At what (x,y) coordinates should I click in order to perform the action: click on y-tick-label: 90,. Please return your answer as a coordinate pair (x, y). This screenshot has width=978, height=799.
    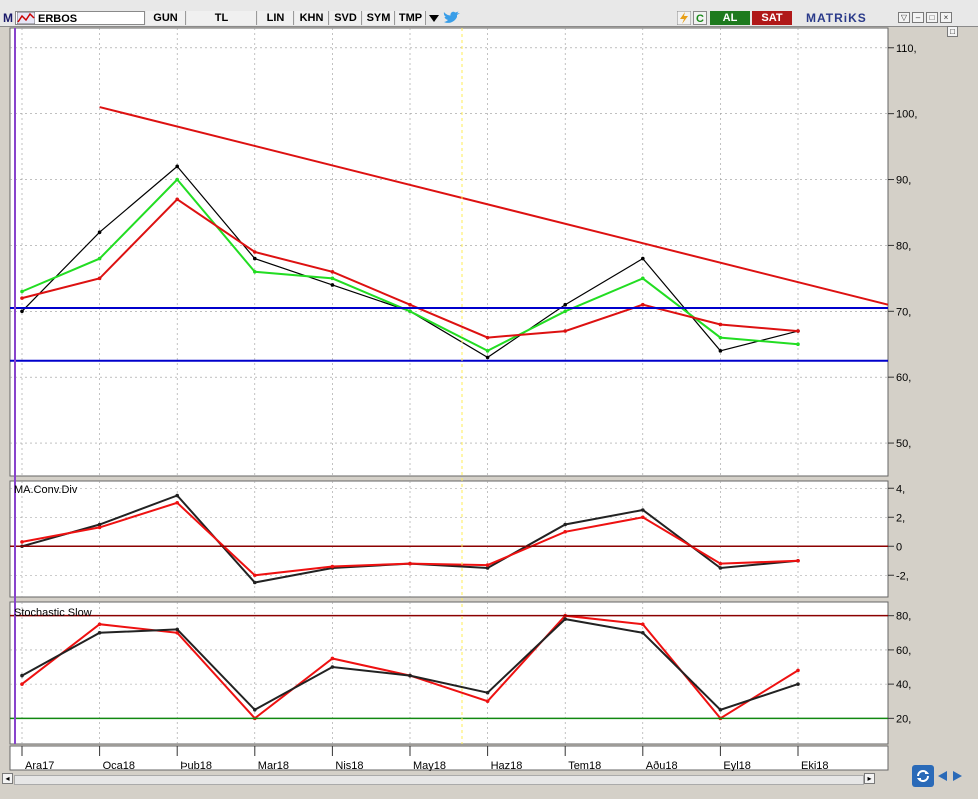
    Looking at the image, I should click on (903, 181).